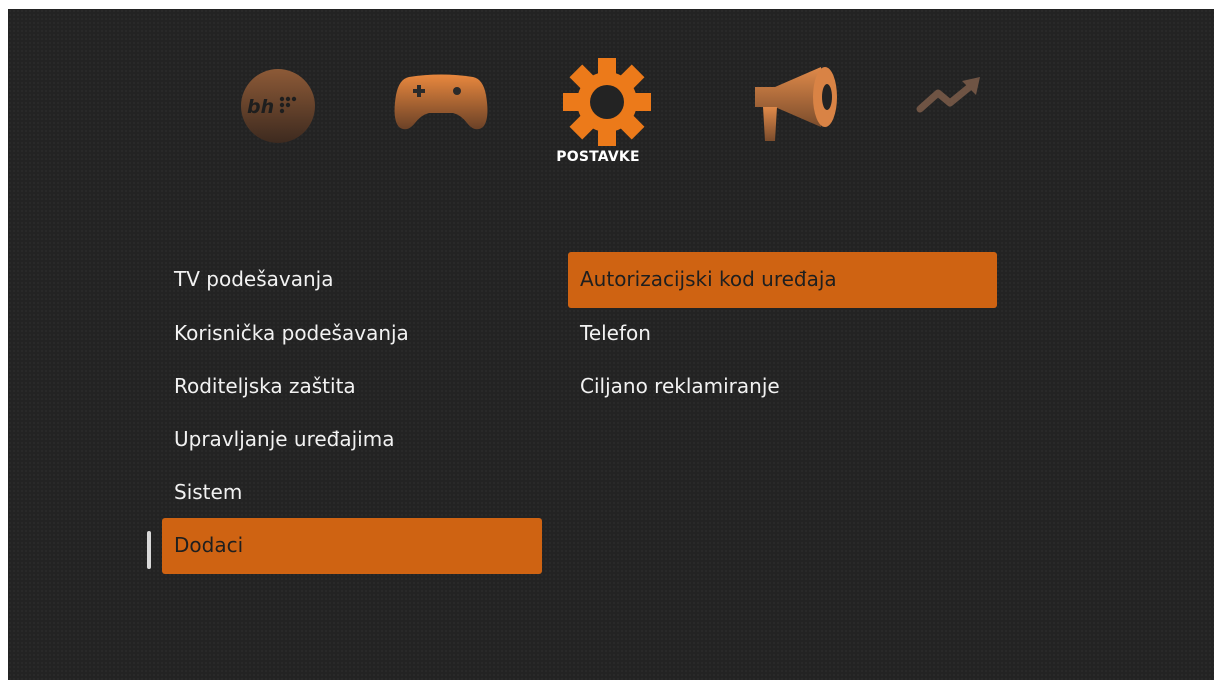 This screenshot has height=680, width=1214. What do you see at coordinates (950, 95) in the screenshot?
I see `trending-up-icon` at bounding box center [950, 95].